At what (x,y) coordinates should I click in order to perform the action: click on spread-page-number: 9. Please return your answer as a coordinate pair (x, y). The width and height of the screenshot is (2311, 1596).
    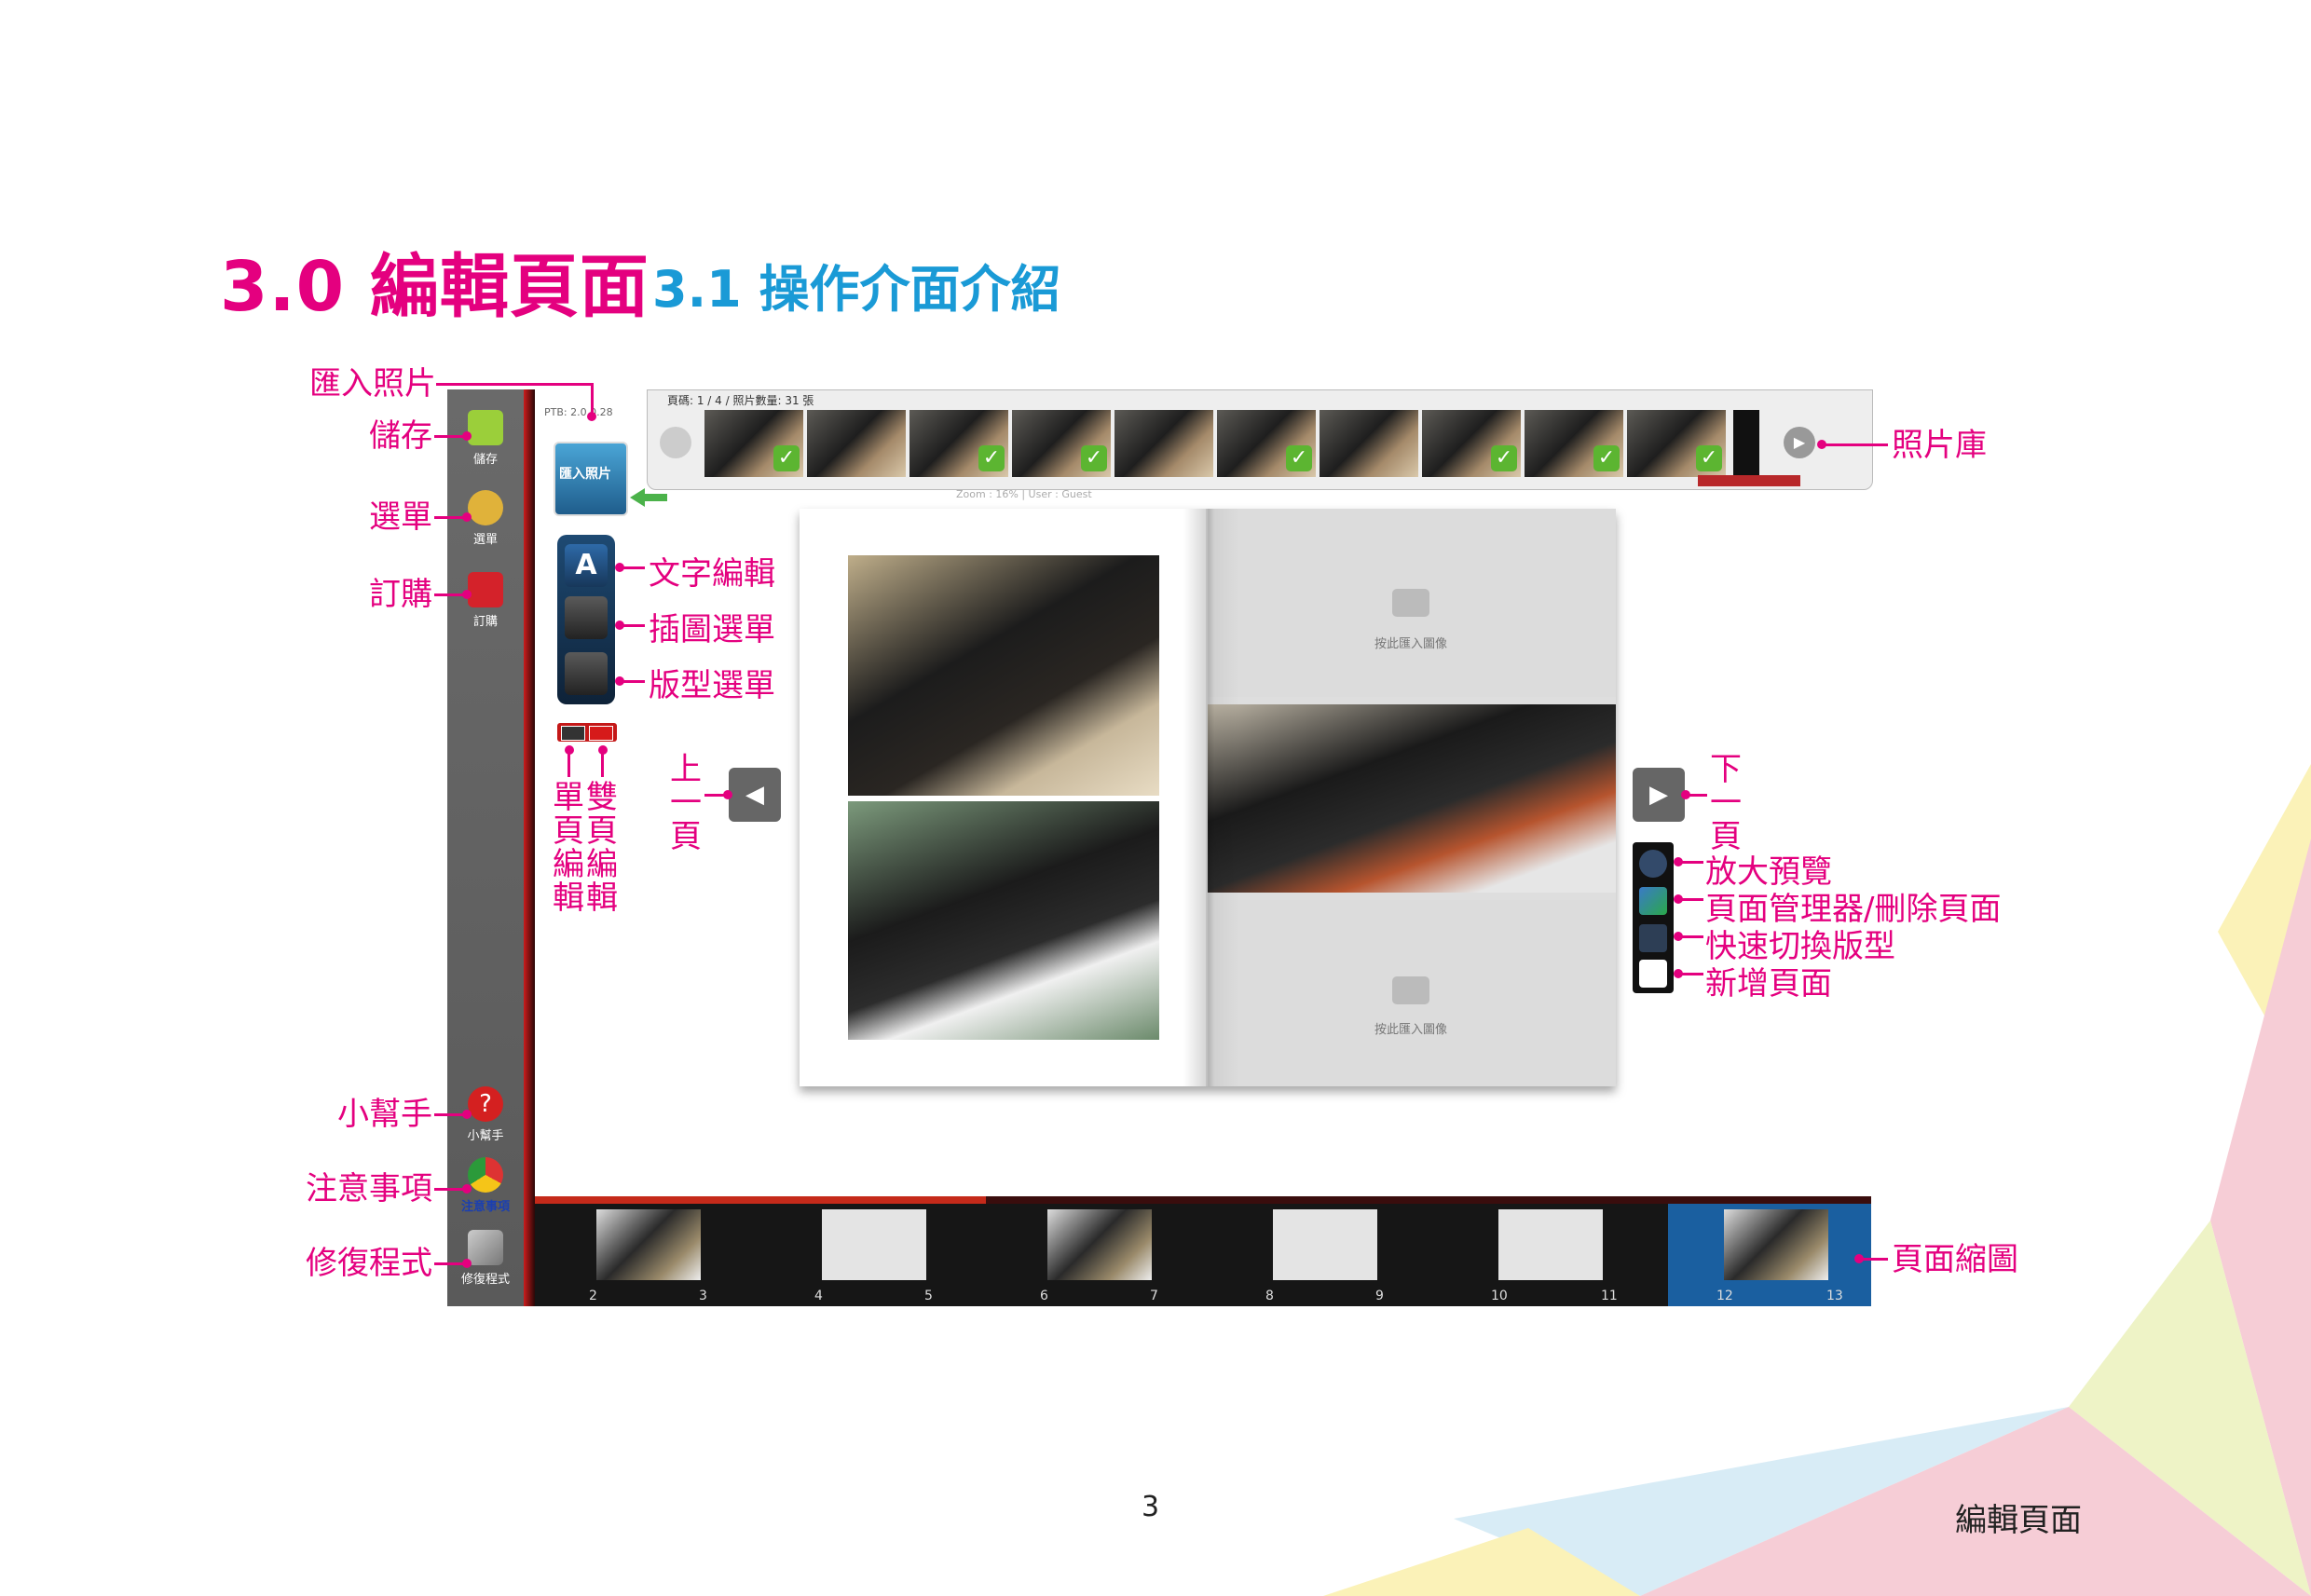
    Looking at the image, I should click on (1379, 1296).